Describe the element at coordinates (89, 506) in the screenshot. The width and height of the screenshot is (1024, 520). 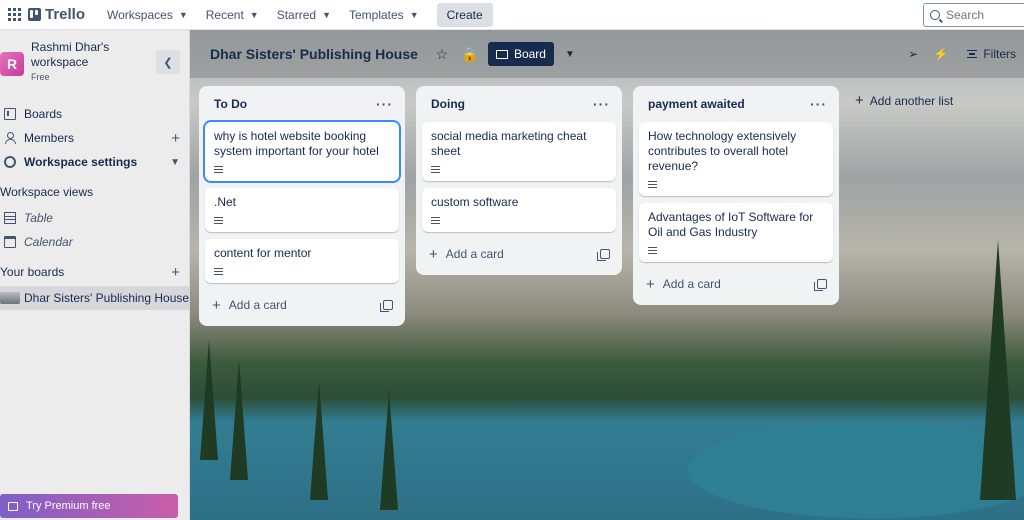
I see `try-premium-button: Try Premium free` at that location.